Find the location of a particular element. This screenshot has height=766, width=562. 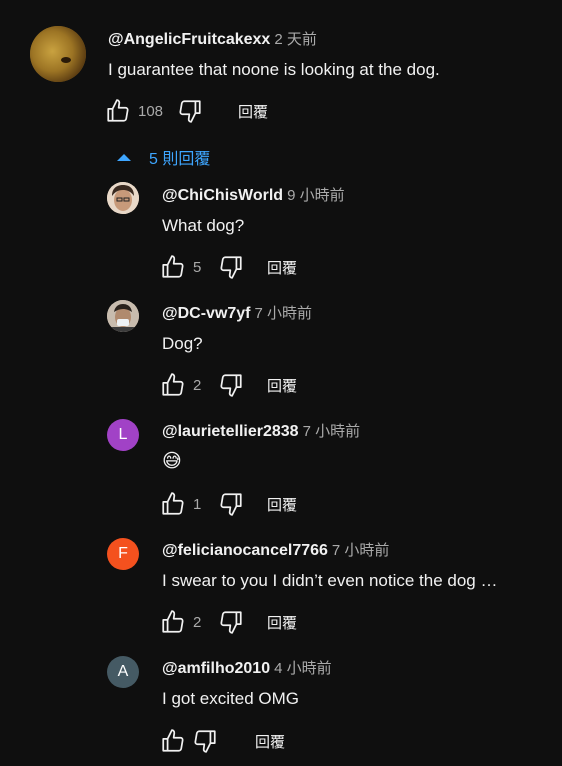

replies-toggle: 5 則回覆 is located at coordinates (162, 157).